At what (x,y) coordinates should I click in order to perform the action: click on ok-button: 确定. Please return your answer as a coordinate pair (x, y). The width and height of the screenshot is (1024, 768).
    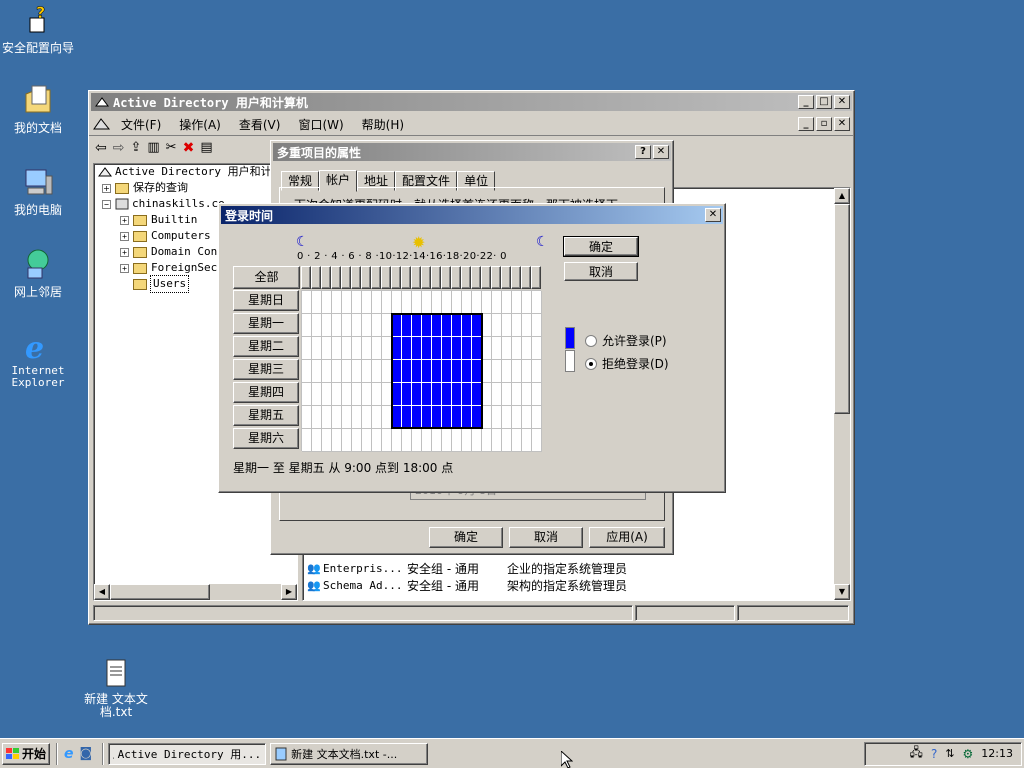
    Looking at the image, I should click on (466, 537).